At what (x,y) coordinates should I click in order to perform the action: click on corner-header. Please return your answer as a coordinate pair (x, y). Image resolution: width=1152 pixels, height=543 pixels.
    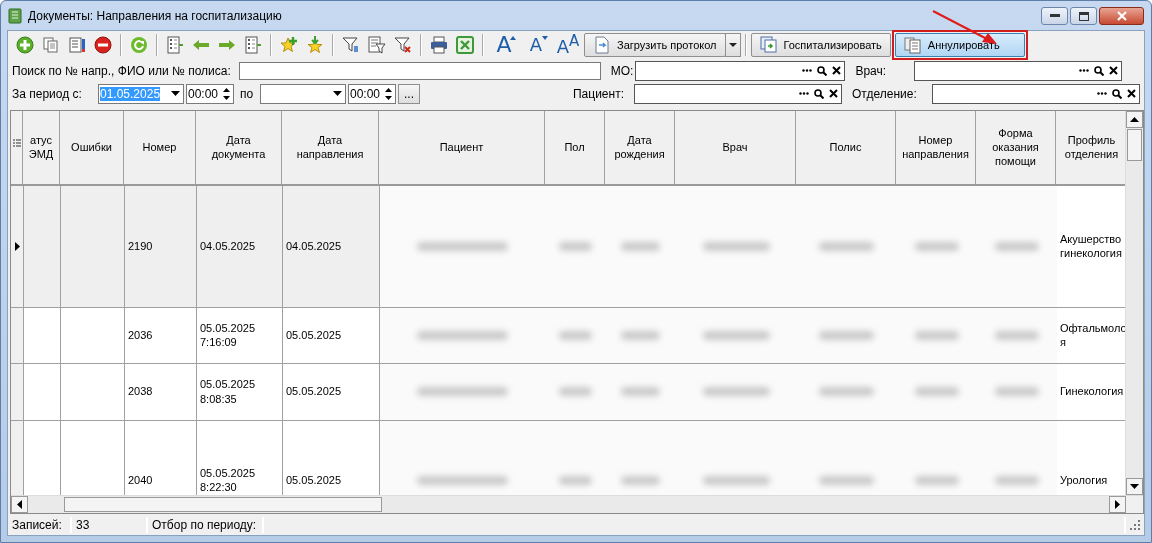
    Looking at the image, I should click on (17, 147).